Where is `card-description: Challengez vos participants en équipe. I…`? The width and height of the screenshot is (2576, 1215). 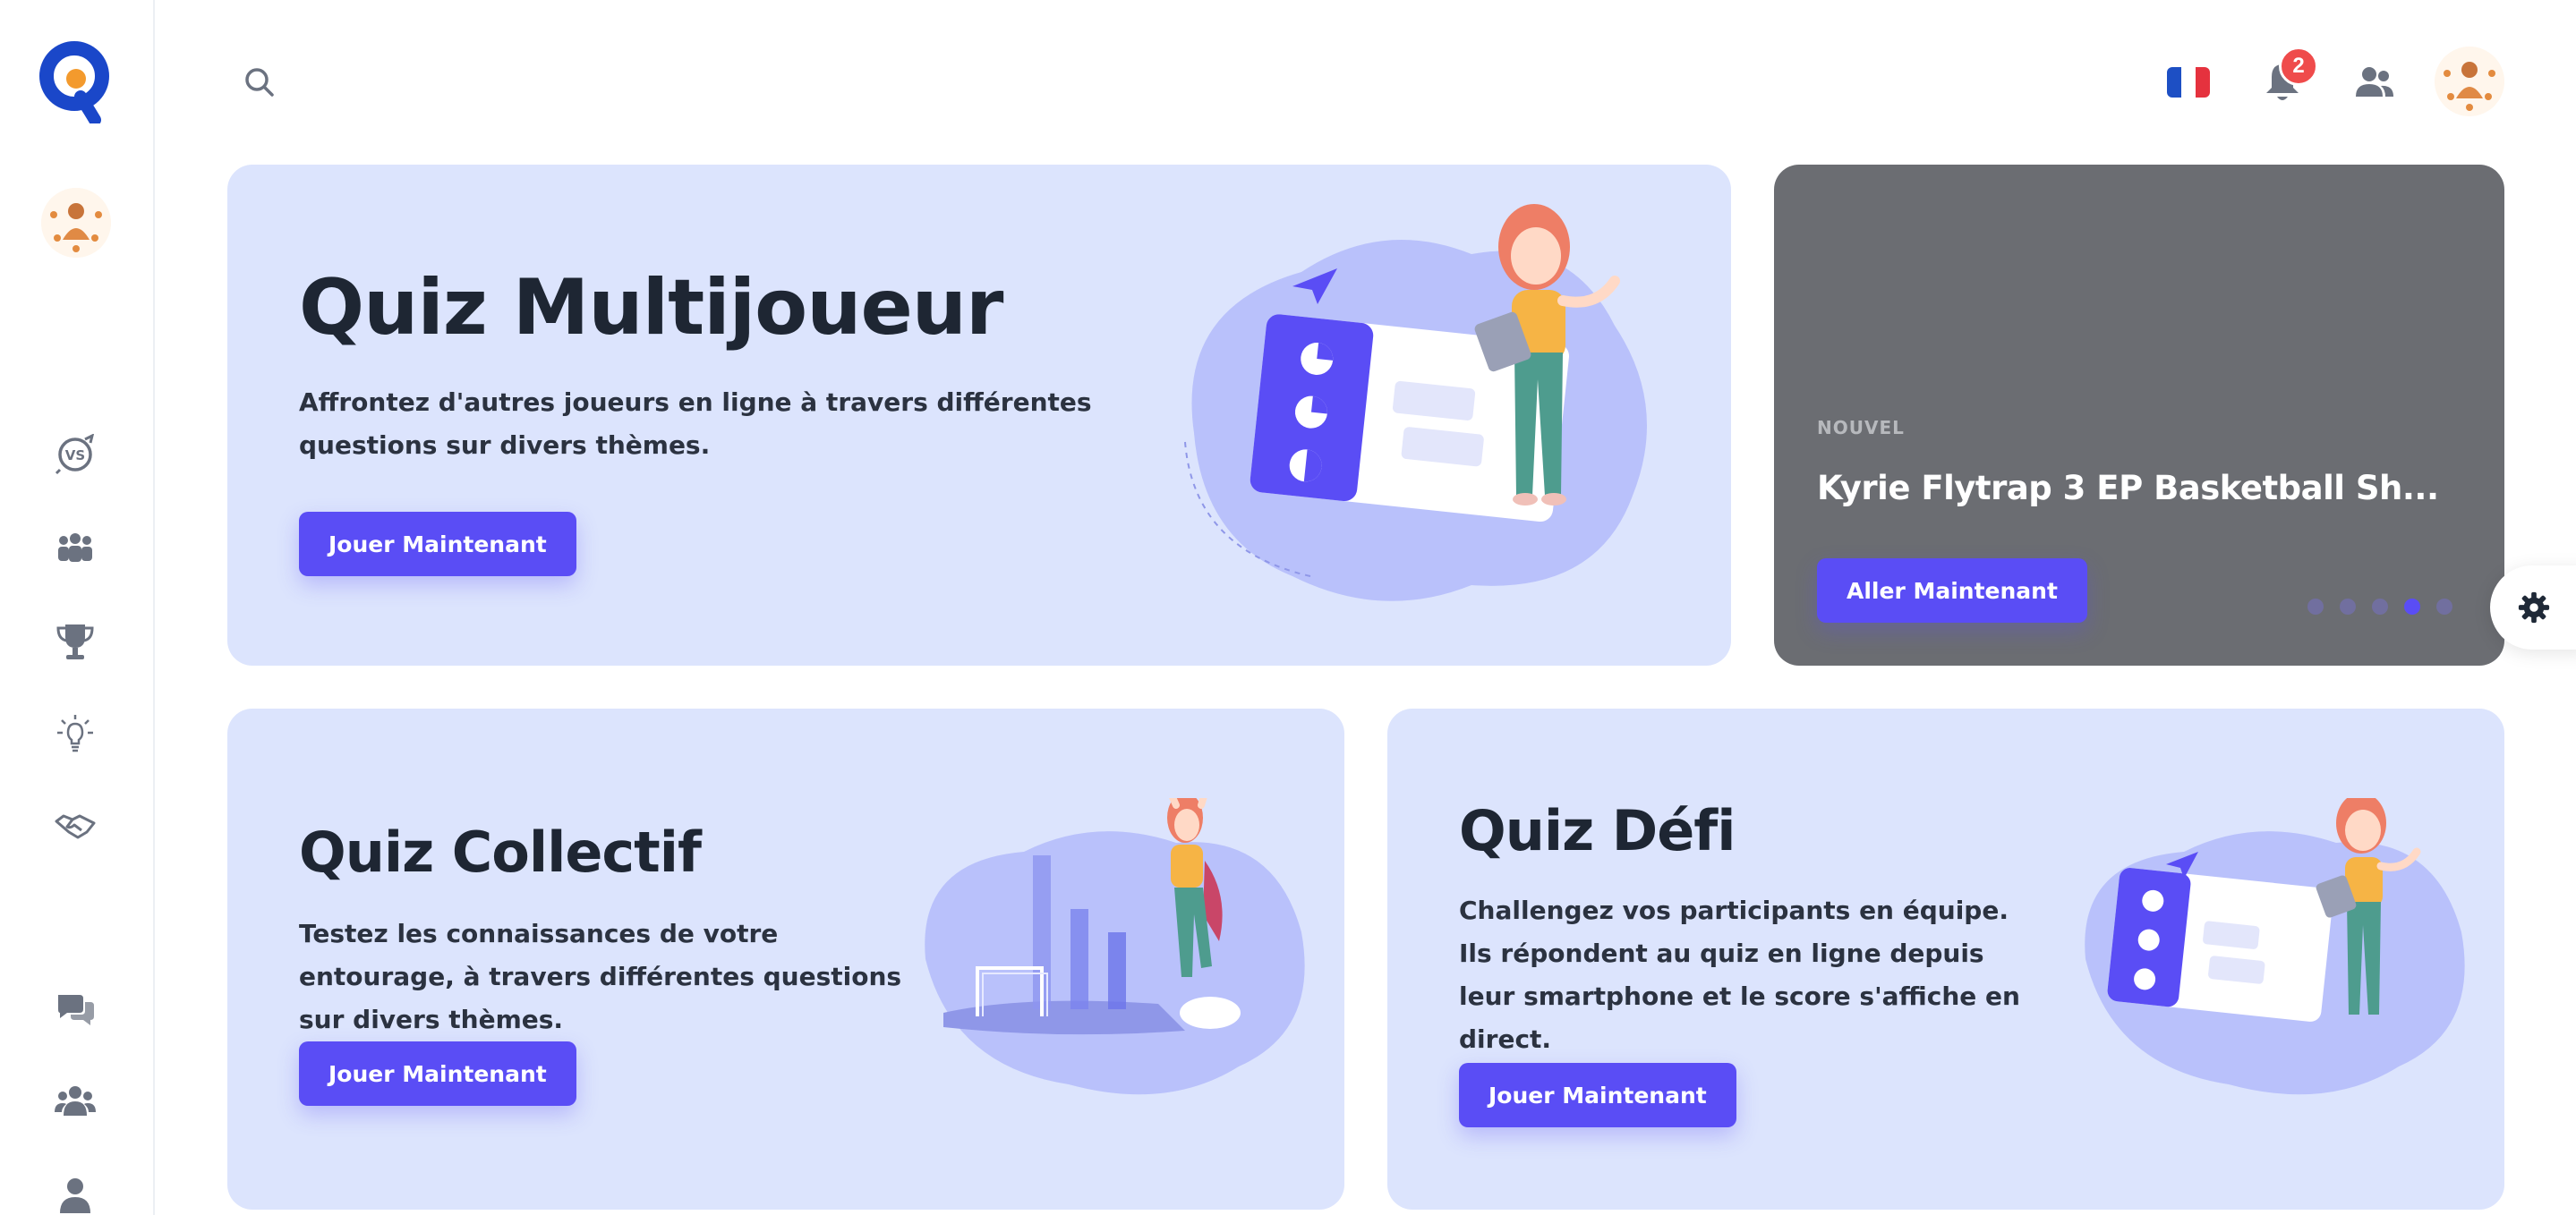
card-description: Challengez vos participants en équipe. I… is located at coordinates (1739, 975).